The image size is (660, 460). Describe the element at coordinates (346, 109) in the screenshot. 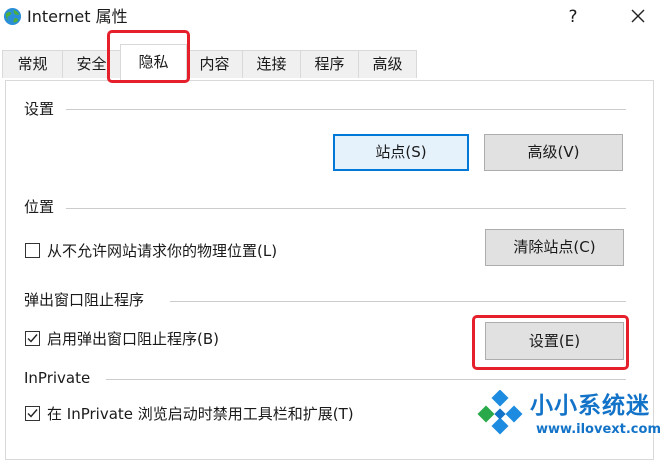

I see `settings-separator` at that location.